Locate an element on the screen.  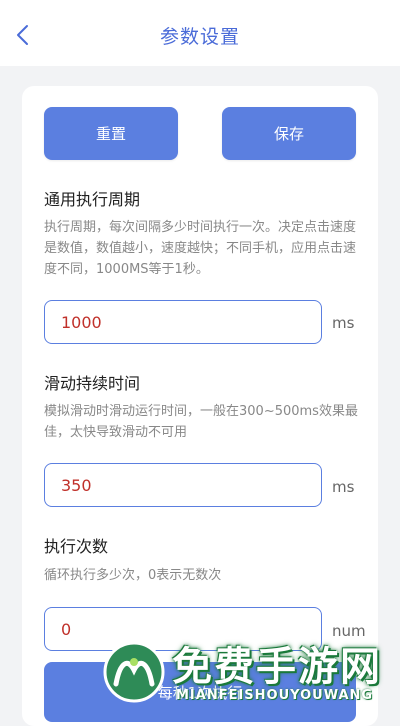
top-bar: 参数设置 is located at coordinates (200, 33).